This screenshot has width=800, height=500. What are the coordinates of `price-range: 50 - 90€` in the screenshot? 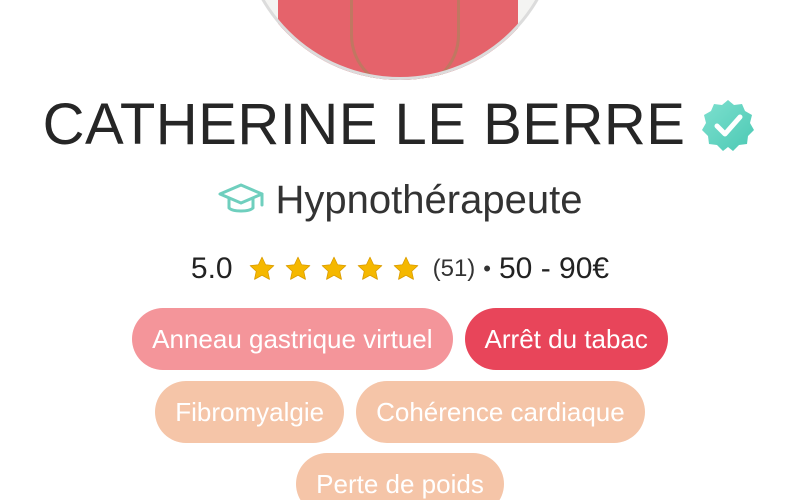 It's located at (554, 268).